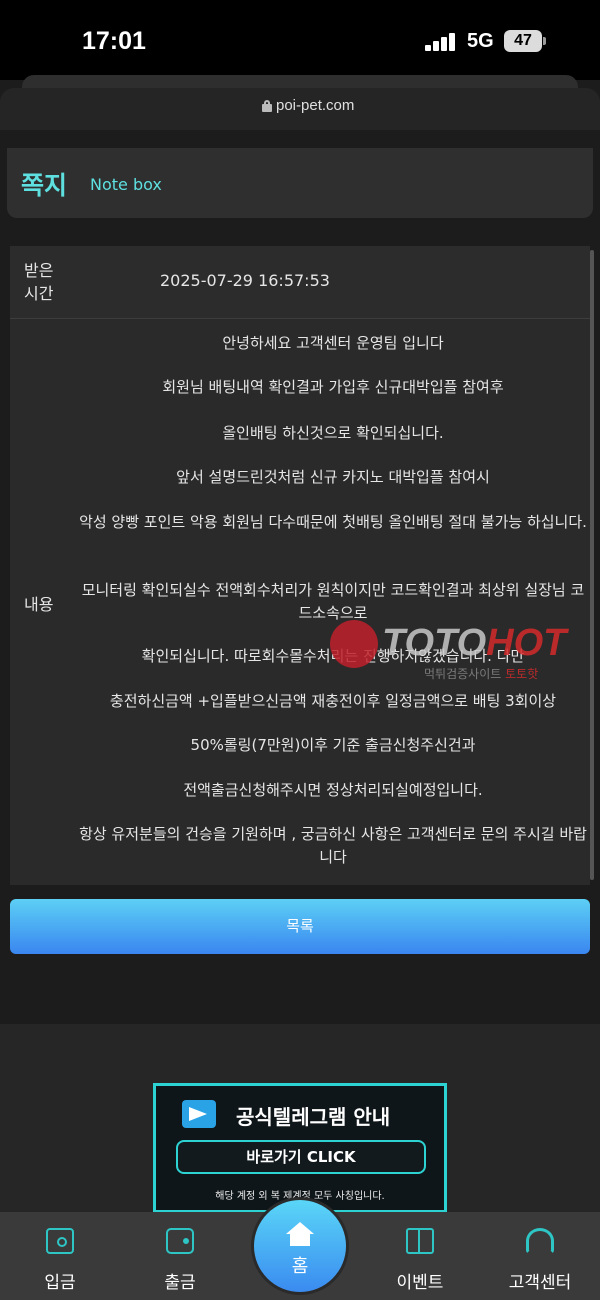 Image resolution: width=600 pixels, height=1300 pixels. What do you see at coordinates (300, 40) in the screenshot?
I see `status-bar: 17:01 5G 47` at bounding box center [300, 40].